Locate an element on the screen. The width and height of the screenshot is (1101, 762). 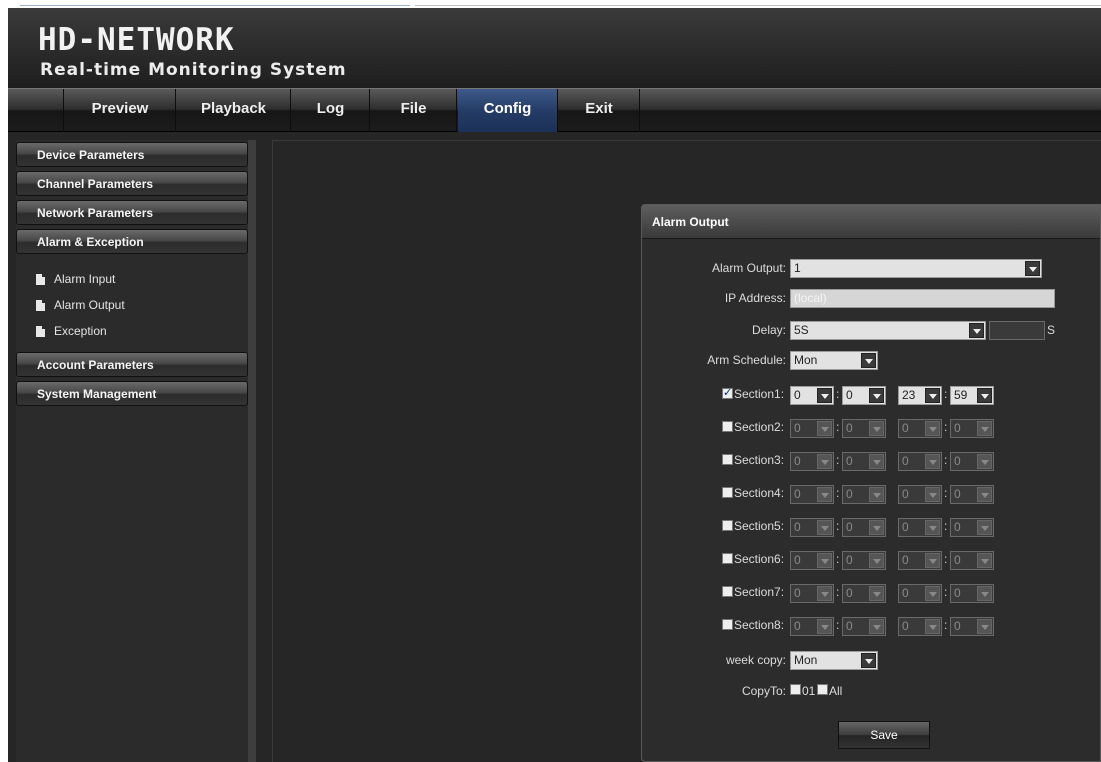
section-label: Section8: is located at coordinates (759, 625).